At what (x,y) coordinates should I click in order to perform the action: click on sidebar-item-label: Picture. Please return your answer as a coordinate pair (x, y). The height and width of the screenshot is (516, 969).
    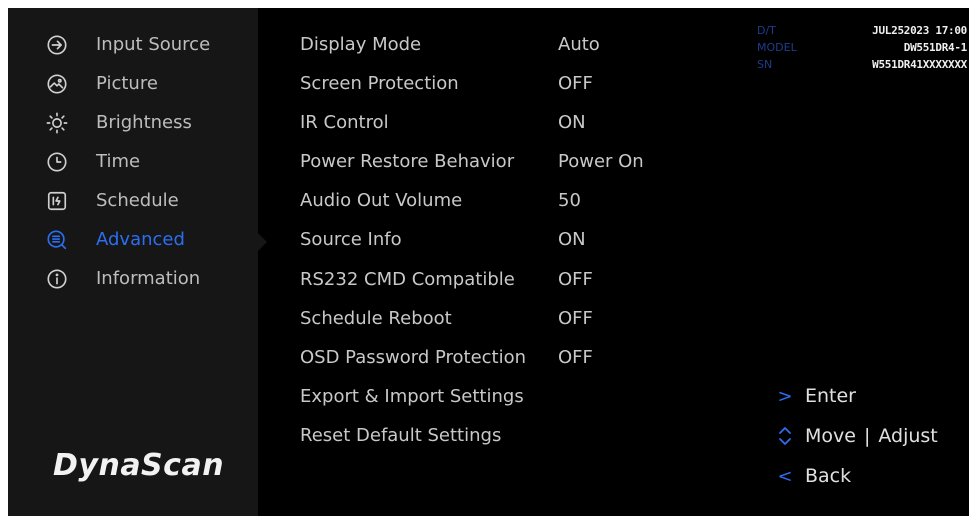
    Looking at the image, I should click on (127, 83).